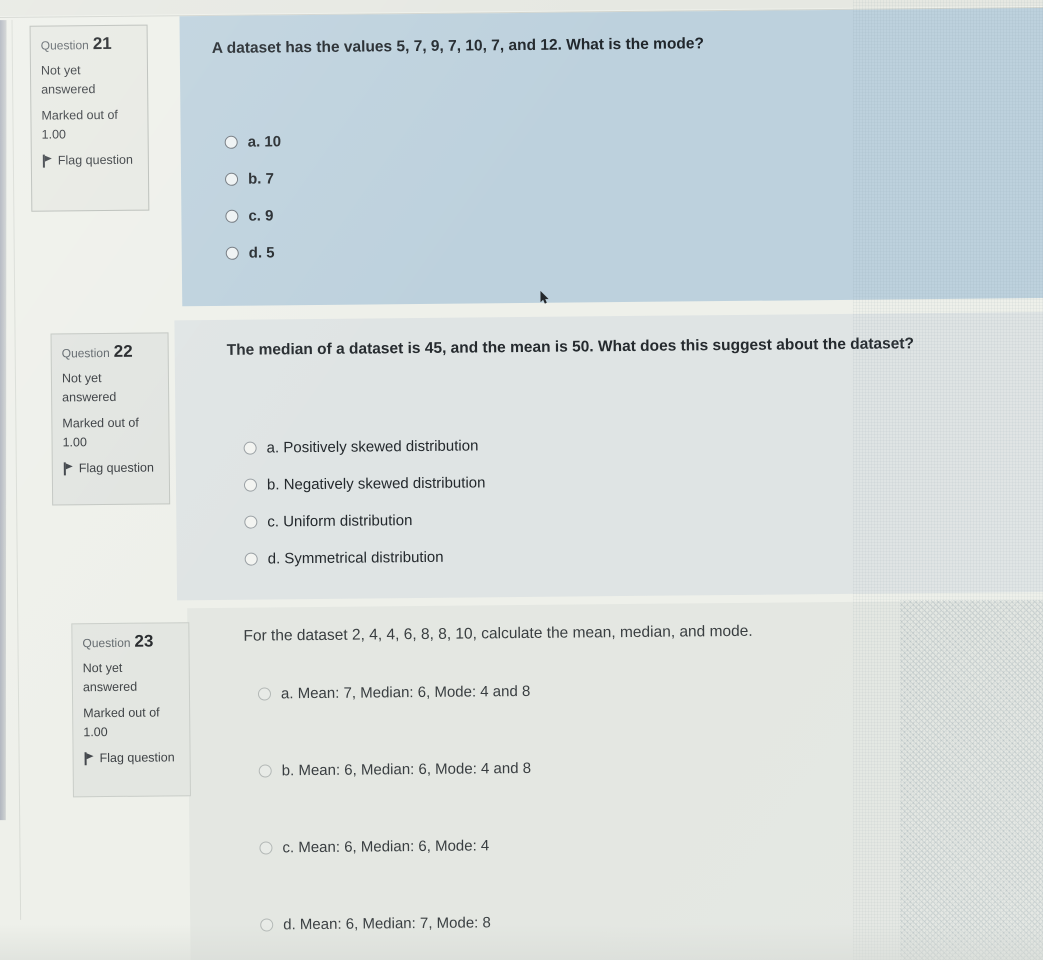 This screenshot has height=960, width=1043. What do you see at coordinates (340, 521) in the screenshot?
I see `option-label: c. Uniform distribution` at bounding box center [340, 521].